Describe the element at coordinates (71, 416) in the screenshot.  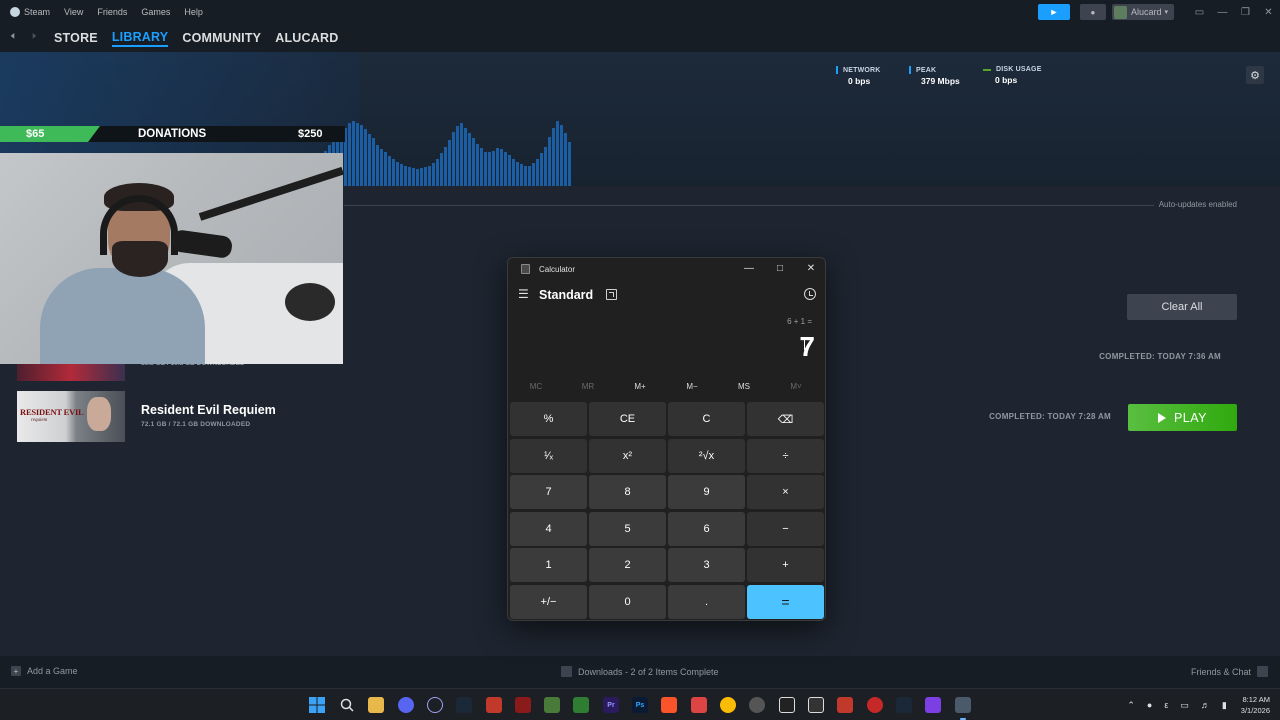
I see `game-thumbnail-2: RESIDENT EVIL requiem` at that location.